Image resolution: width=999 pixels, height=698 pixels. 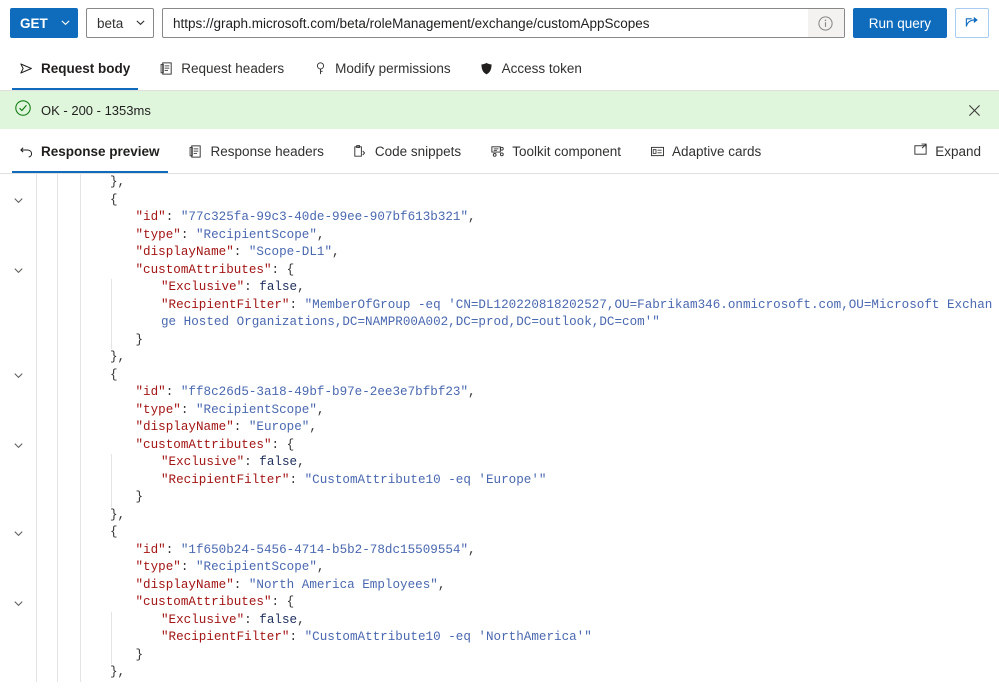 I want to click on tab-access-token: Access token, so click(x=530, y=68).